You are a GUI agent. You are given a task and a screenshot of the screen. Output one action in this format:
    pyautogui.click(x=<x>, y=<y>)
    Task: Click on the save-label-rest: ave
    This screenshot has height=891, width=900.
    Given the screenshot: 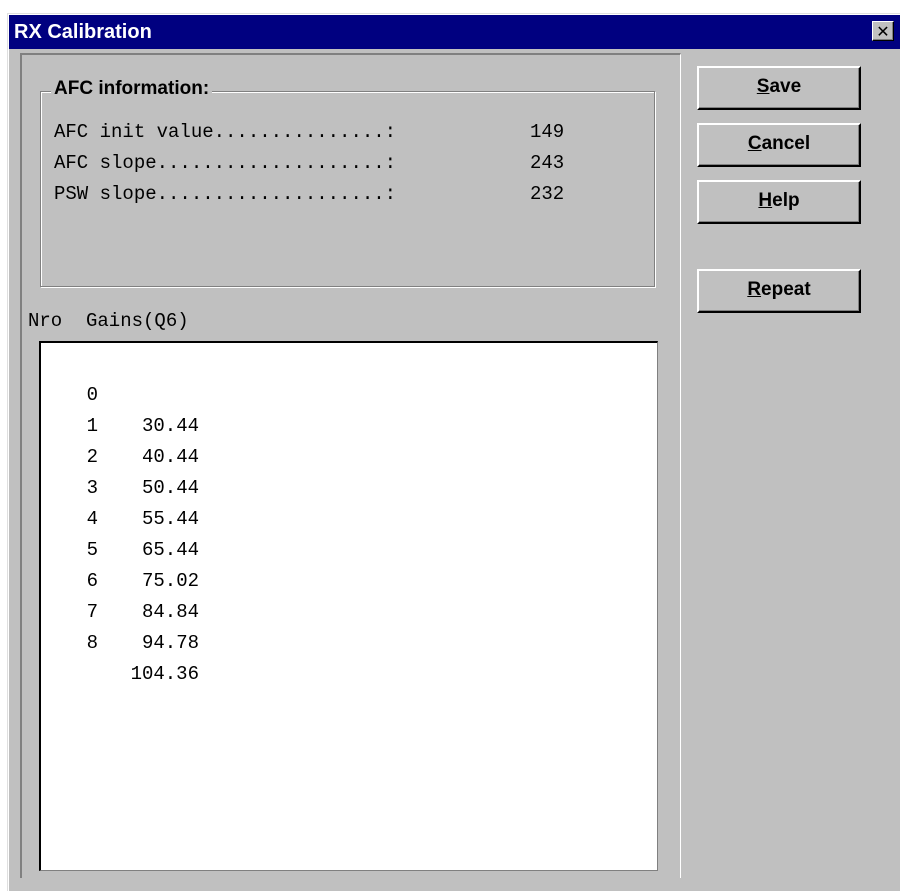 What is the action you would take?
    pyautogui.click(x=785, y=86)
    